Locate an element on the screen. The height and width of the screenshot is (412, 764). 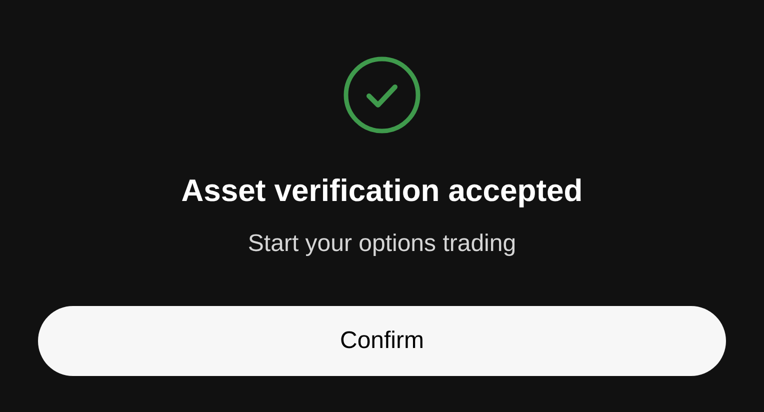
subtitle: Start your options trading is located at coordinates (382, 243).